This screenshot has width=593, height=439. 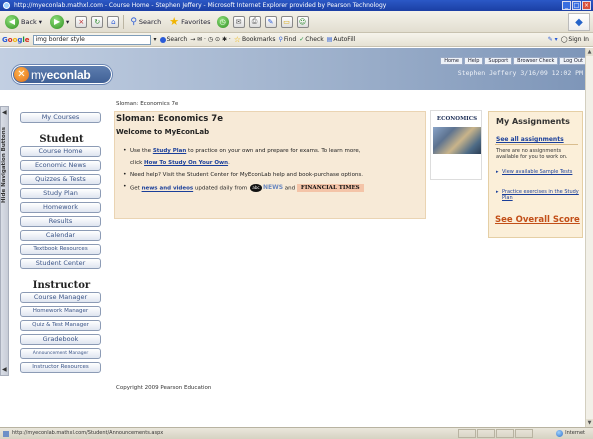 I want to click on instructor-heading: Instructor, so click(x=61, y=285).